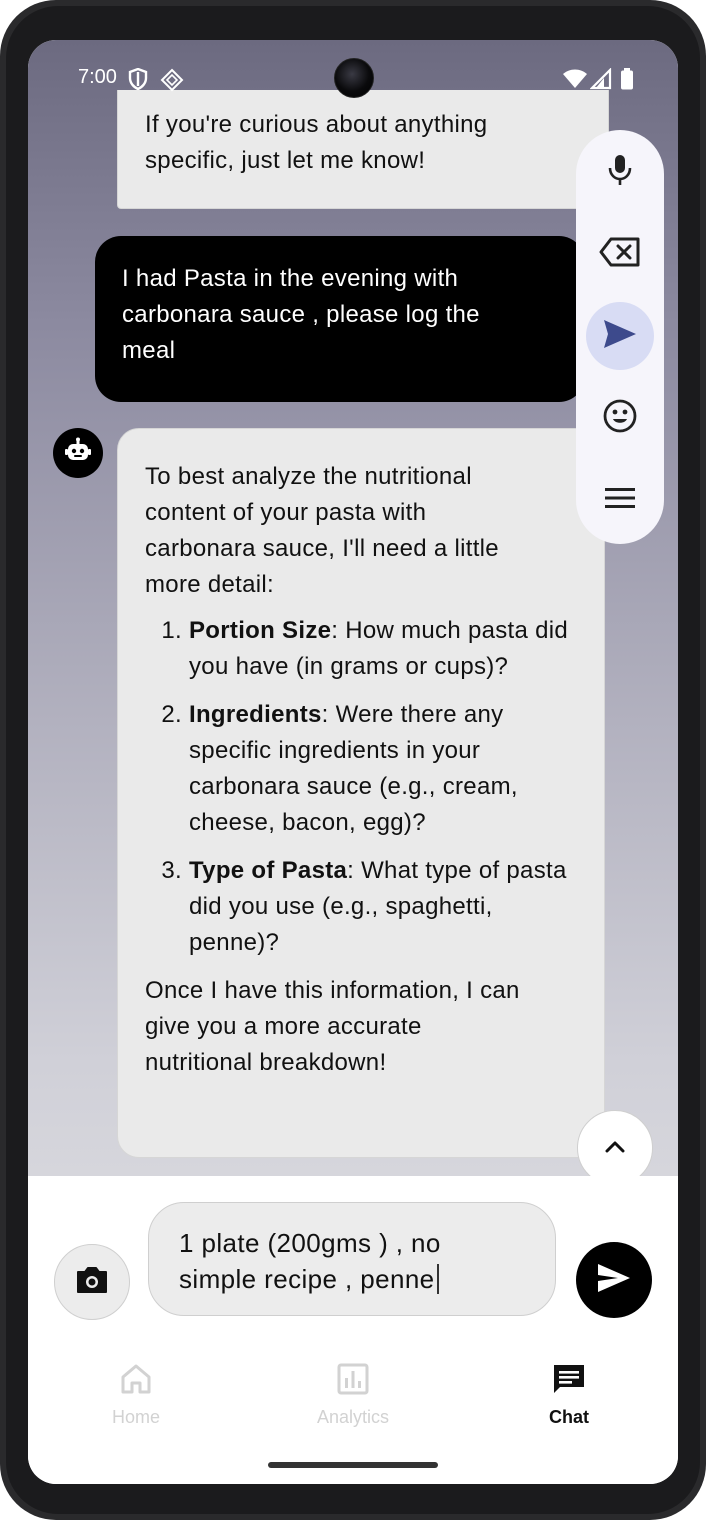  I want to click on bot-avatar, so click(78, 453).